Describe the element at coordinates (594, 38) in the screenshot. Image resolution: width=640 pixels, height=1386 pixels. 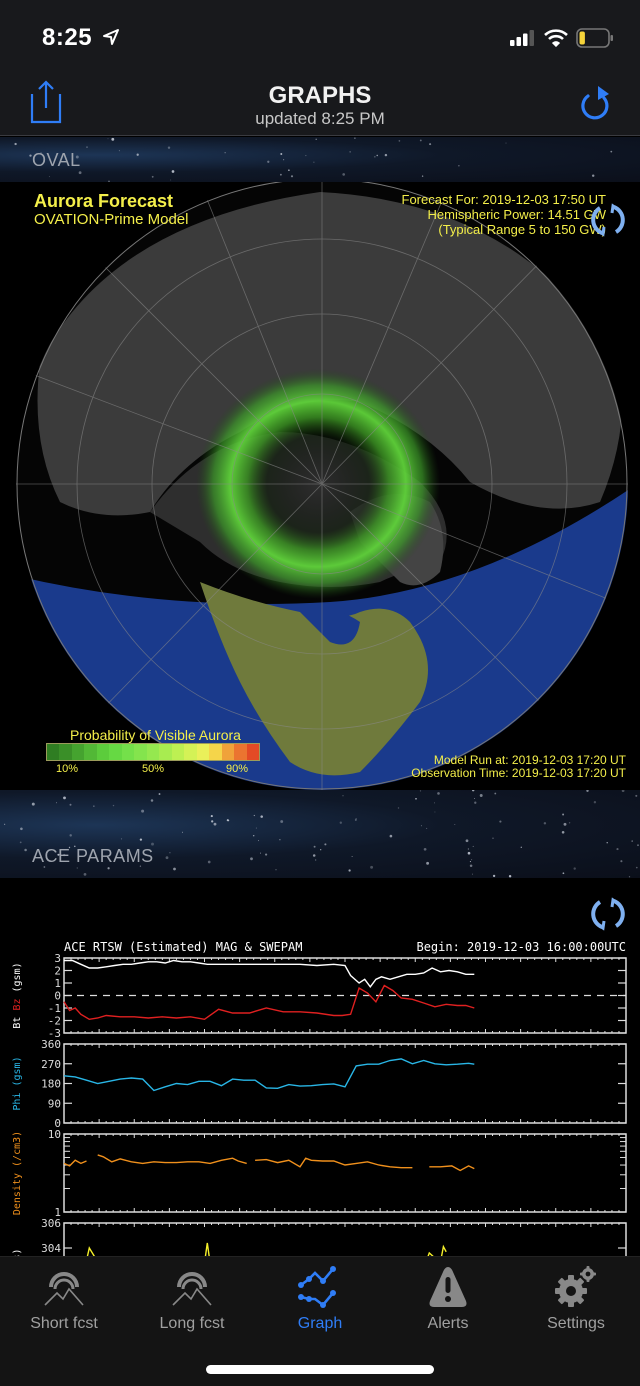
I see `battery-low-icon` at that location.